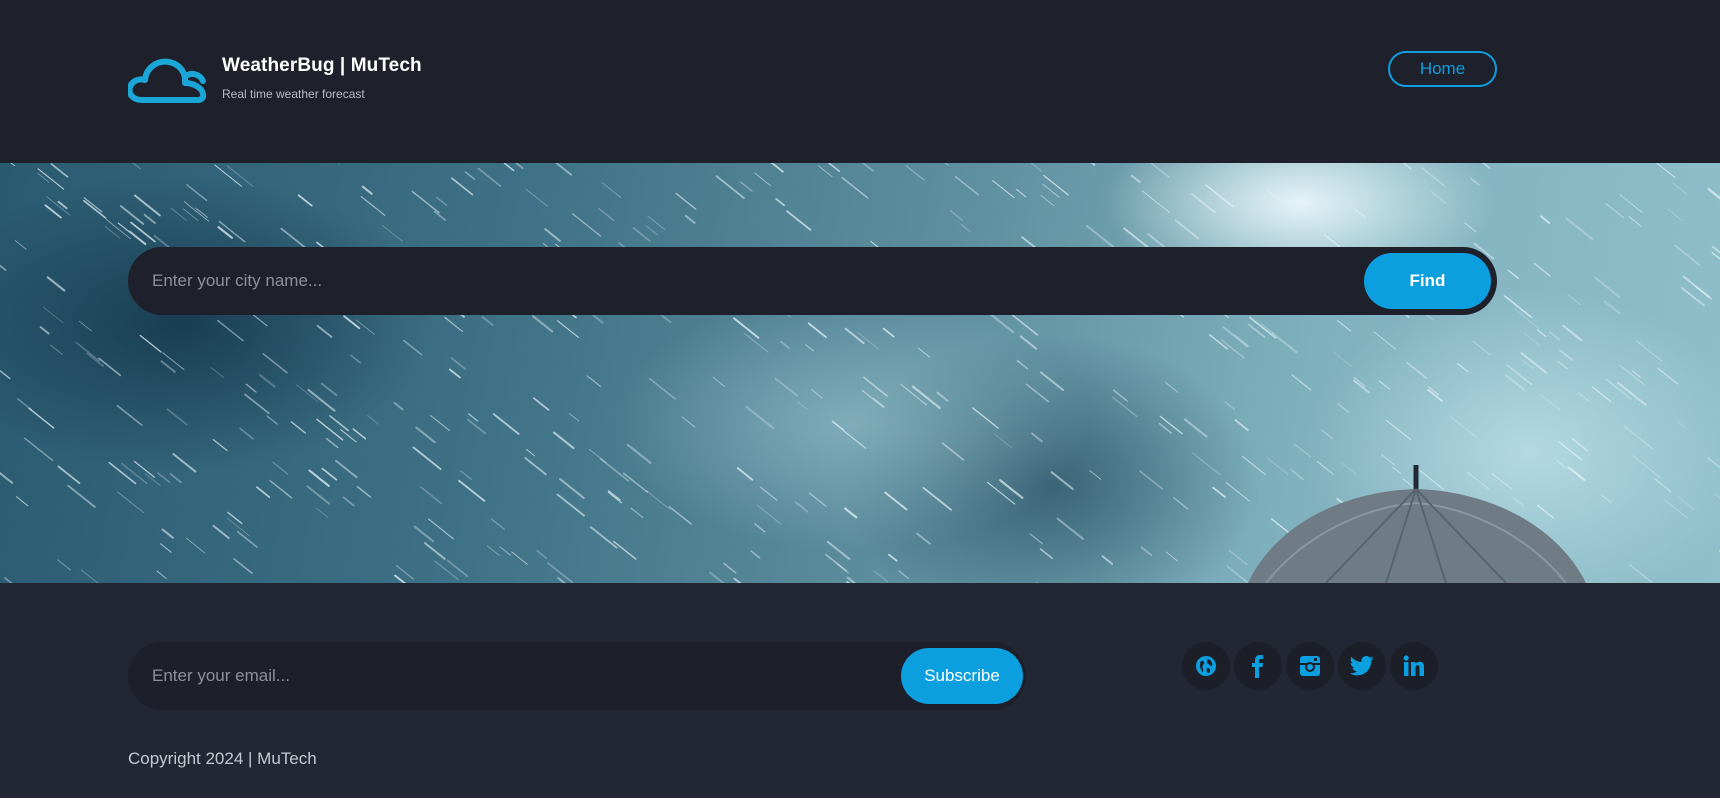  Describe the element at coordinates (962, 676) in the screenshot. I see `subscribe-button: Subscribe` at that location.